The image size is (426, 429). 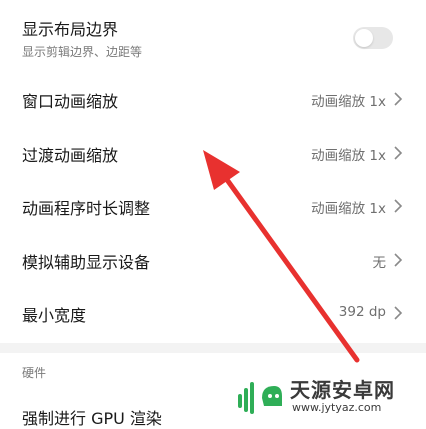 What do you see at coordinates (54, 315) in the screenshot?
I see `setting-title: 最小宽度` at bounding box center [54, 315].